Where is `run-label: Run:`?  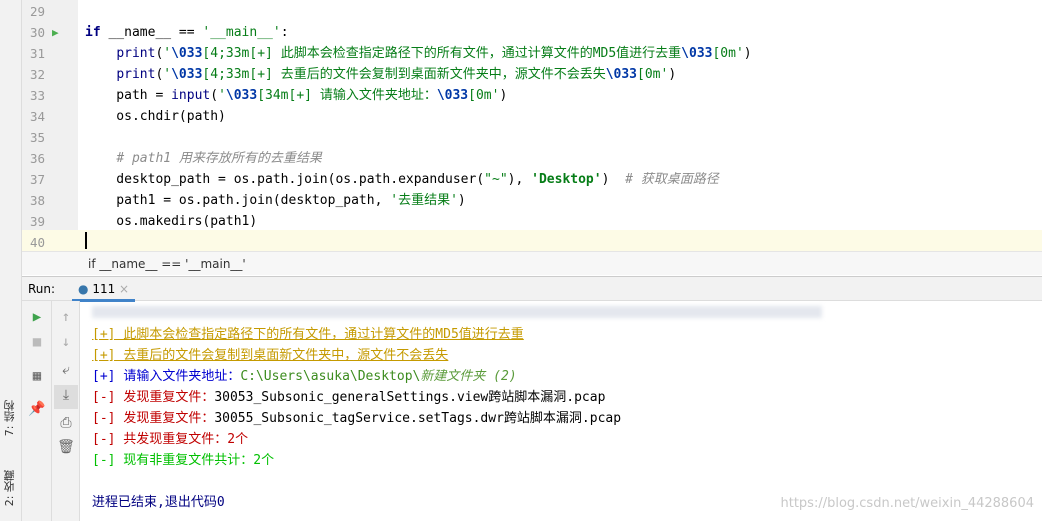
run-label: Run: is located at coordinates (42, 289).